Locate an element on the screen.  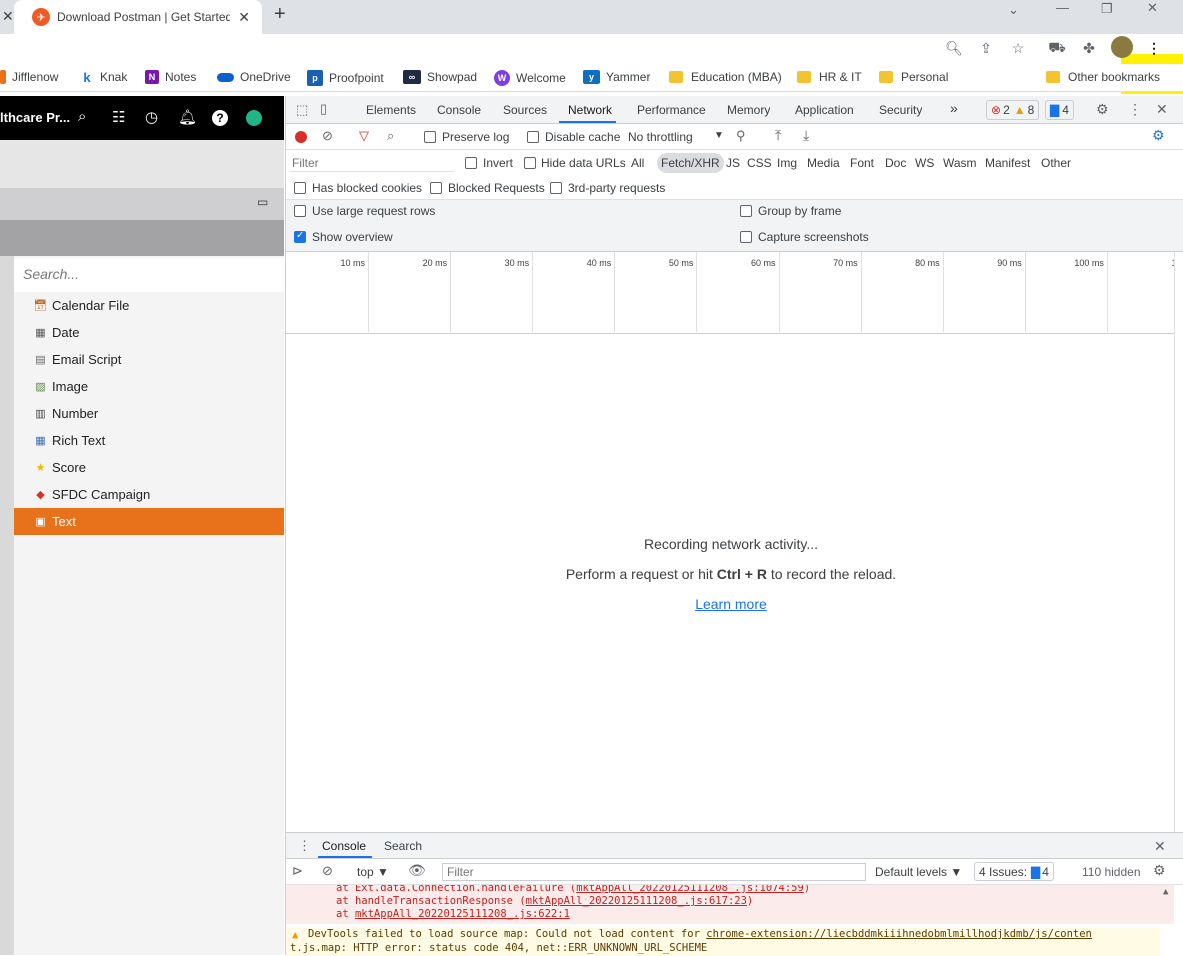
bookmark-proofpoint: p Proofpoint is located at coordinates (345, 78).